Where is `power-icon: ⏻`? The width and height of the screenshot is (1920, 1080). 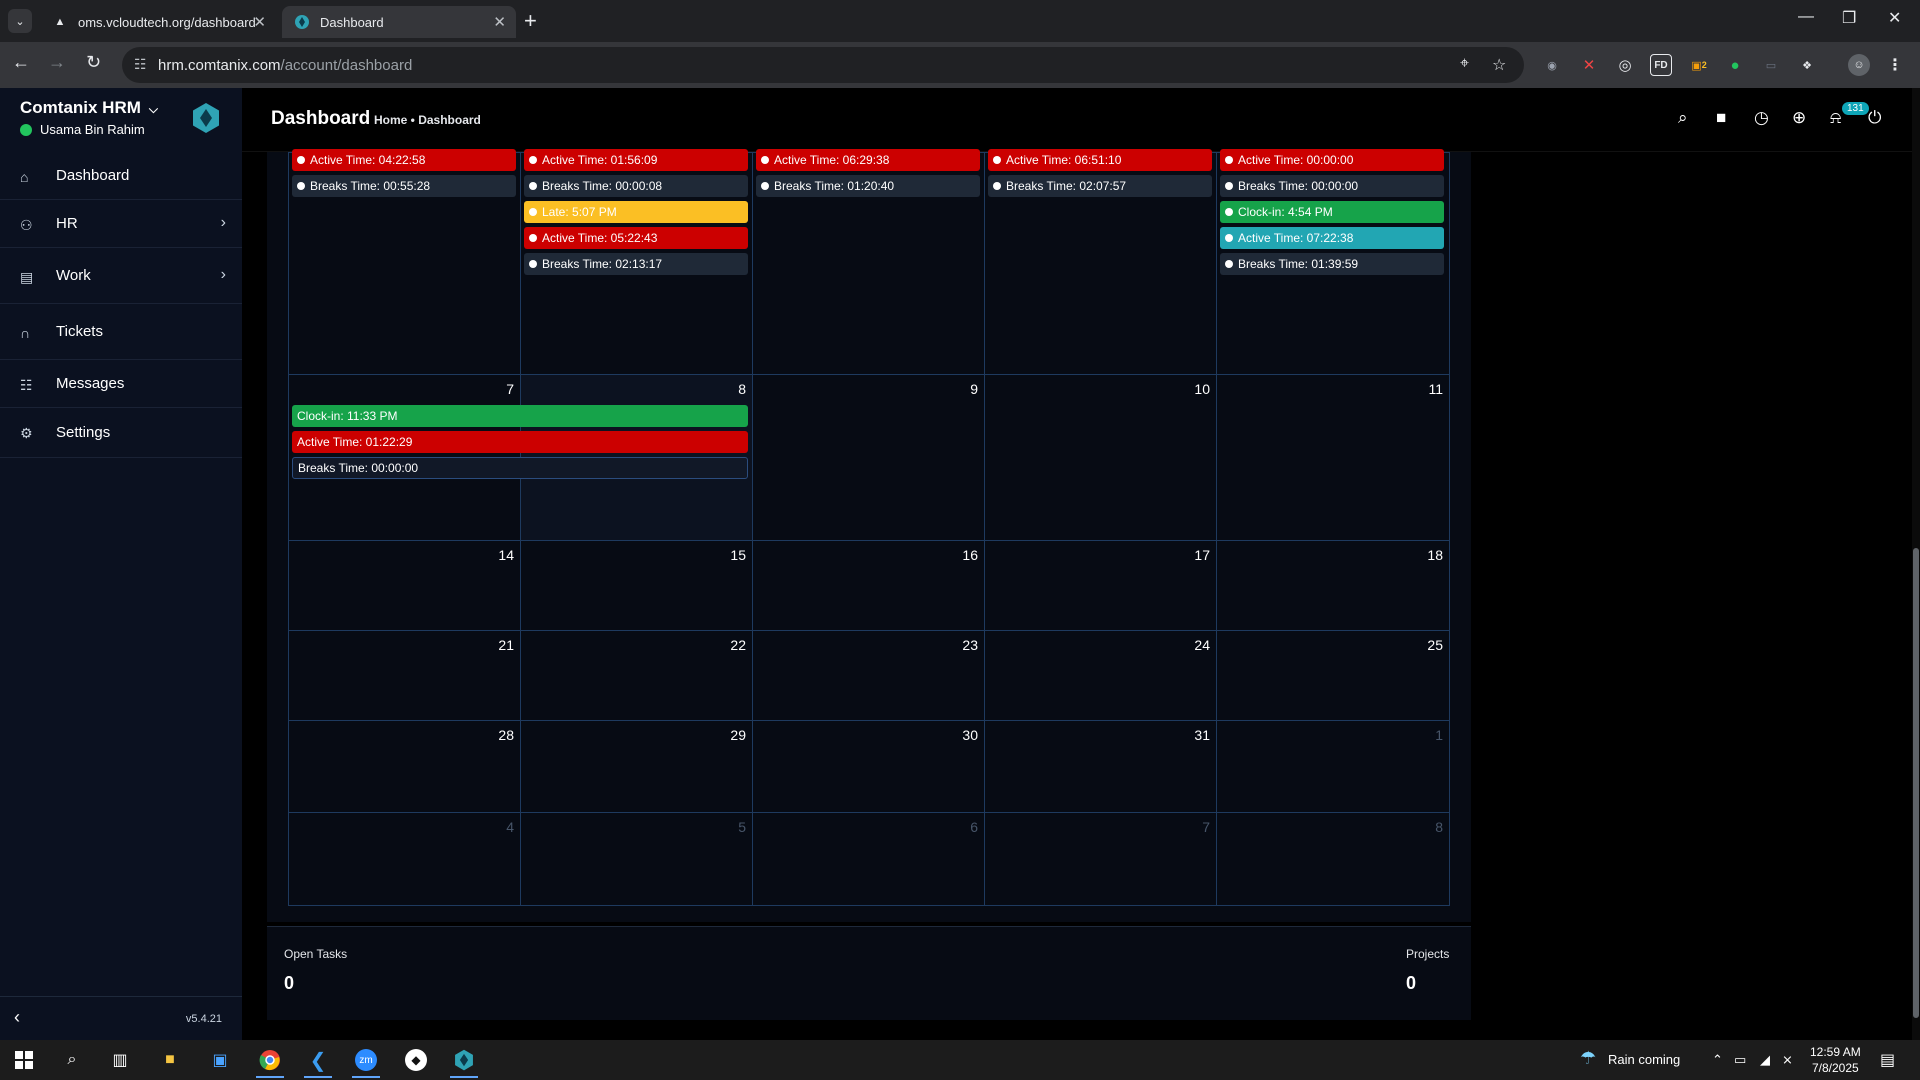
power-icon: ⏻ is located at coordinates (1874, 118).